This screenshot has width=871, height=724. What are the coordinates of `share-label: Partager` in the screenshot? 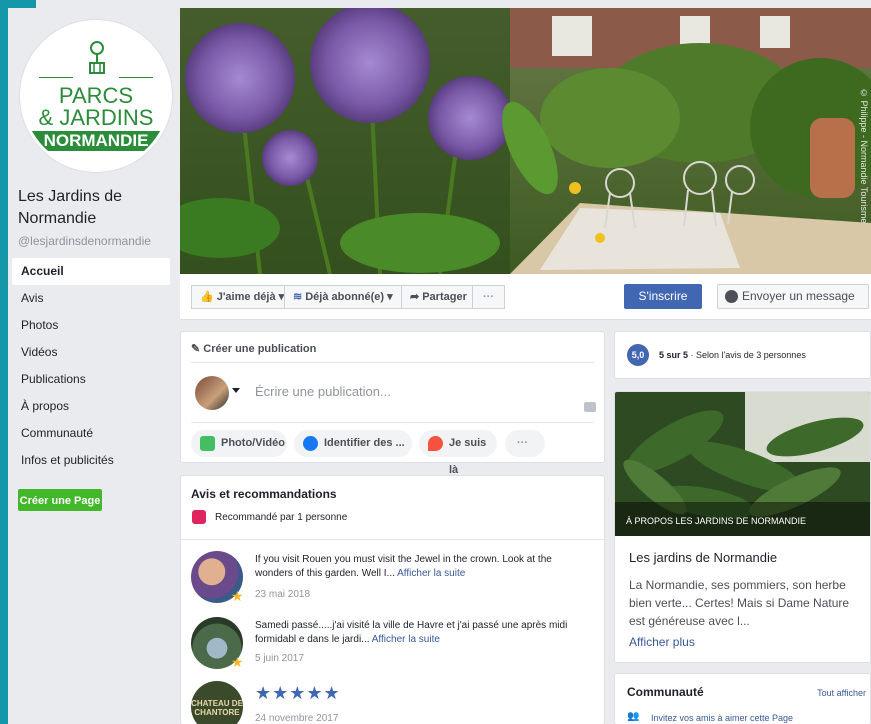 It's located at (444, 297).